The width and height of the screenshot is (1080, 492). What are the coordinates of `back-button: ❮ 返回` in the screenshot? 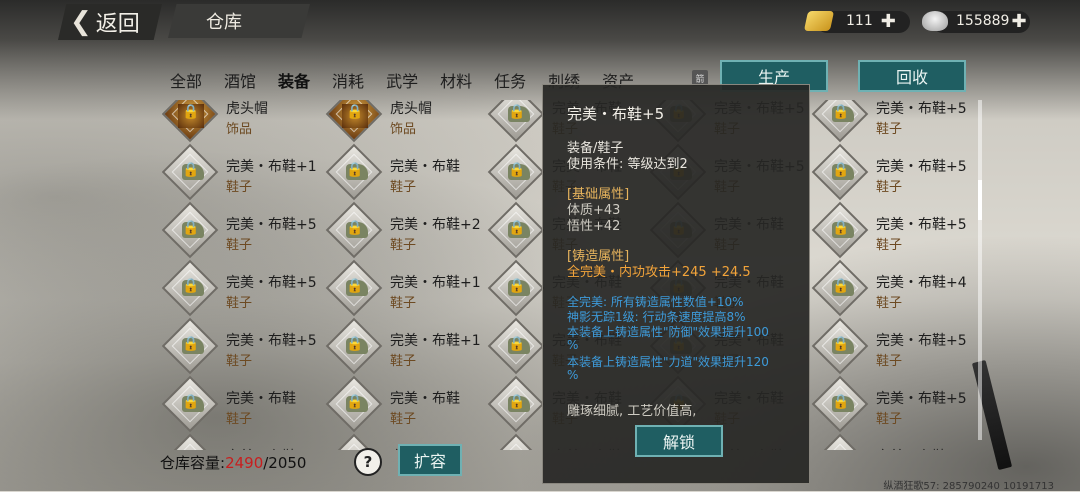 It's located at (110, 22).